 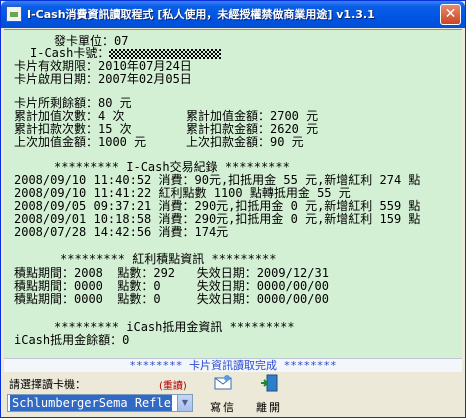 What do you see at coordinates (174, 327) in the screenshot?
I see `credit-header: ********* iCash抵用金資訊 *********` at bounding box center [174, 327].